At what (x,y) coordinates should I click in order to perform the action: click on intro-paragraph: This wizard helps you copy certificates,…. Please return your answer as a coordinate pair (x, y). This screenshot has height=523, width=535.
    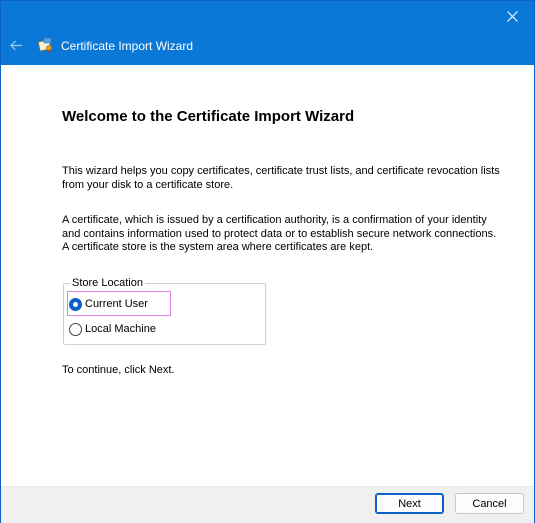
    Looking at the image, I should click on (281, 178).